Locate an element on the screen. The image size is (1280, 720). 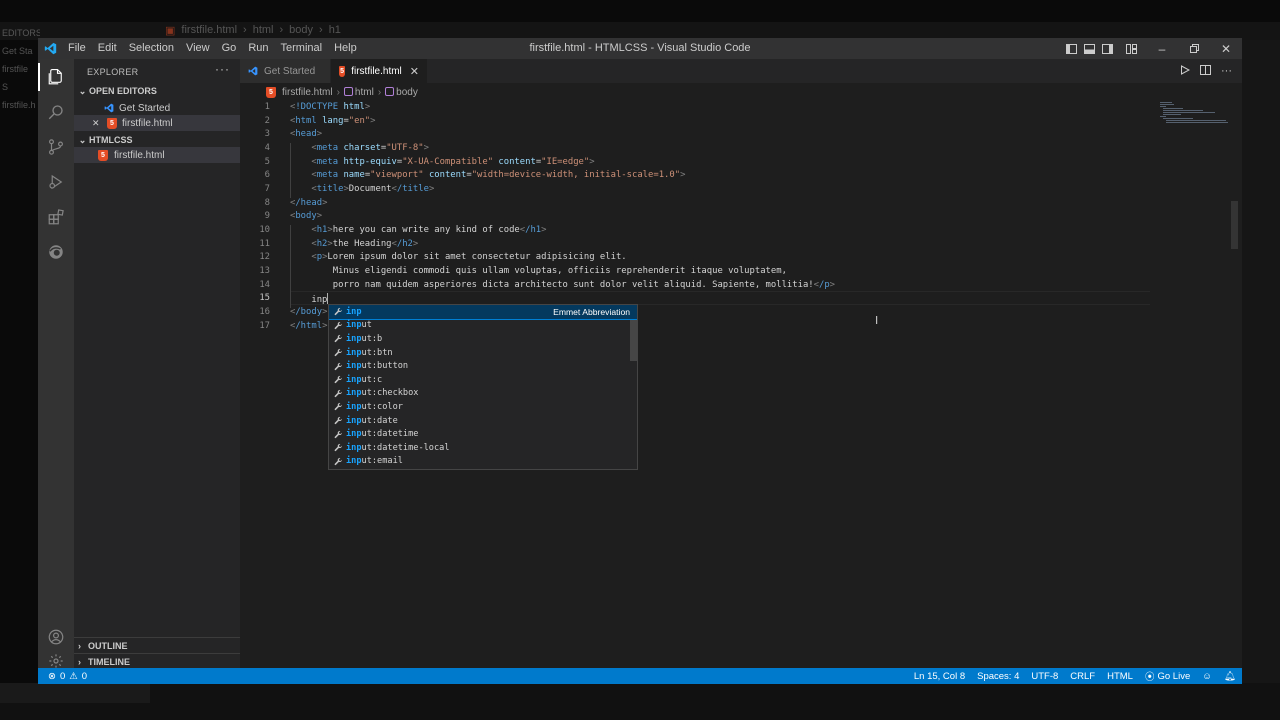
encoding-setting: UTF-8 is located at coordinates (1044, 676).